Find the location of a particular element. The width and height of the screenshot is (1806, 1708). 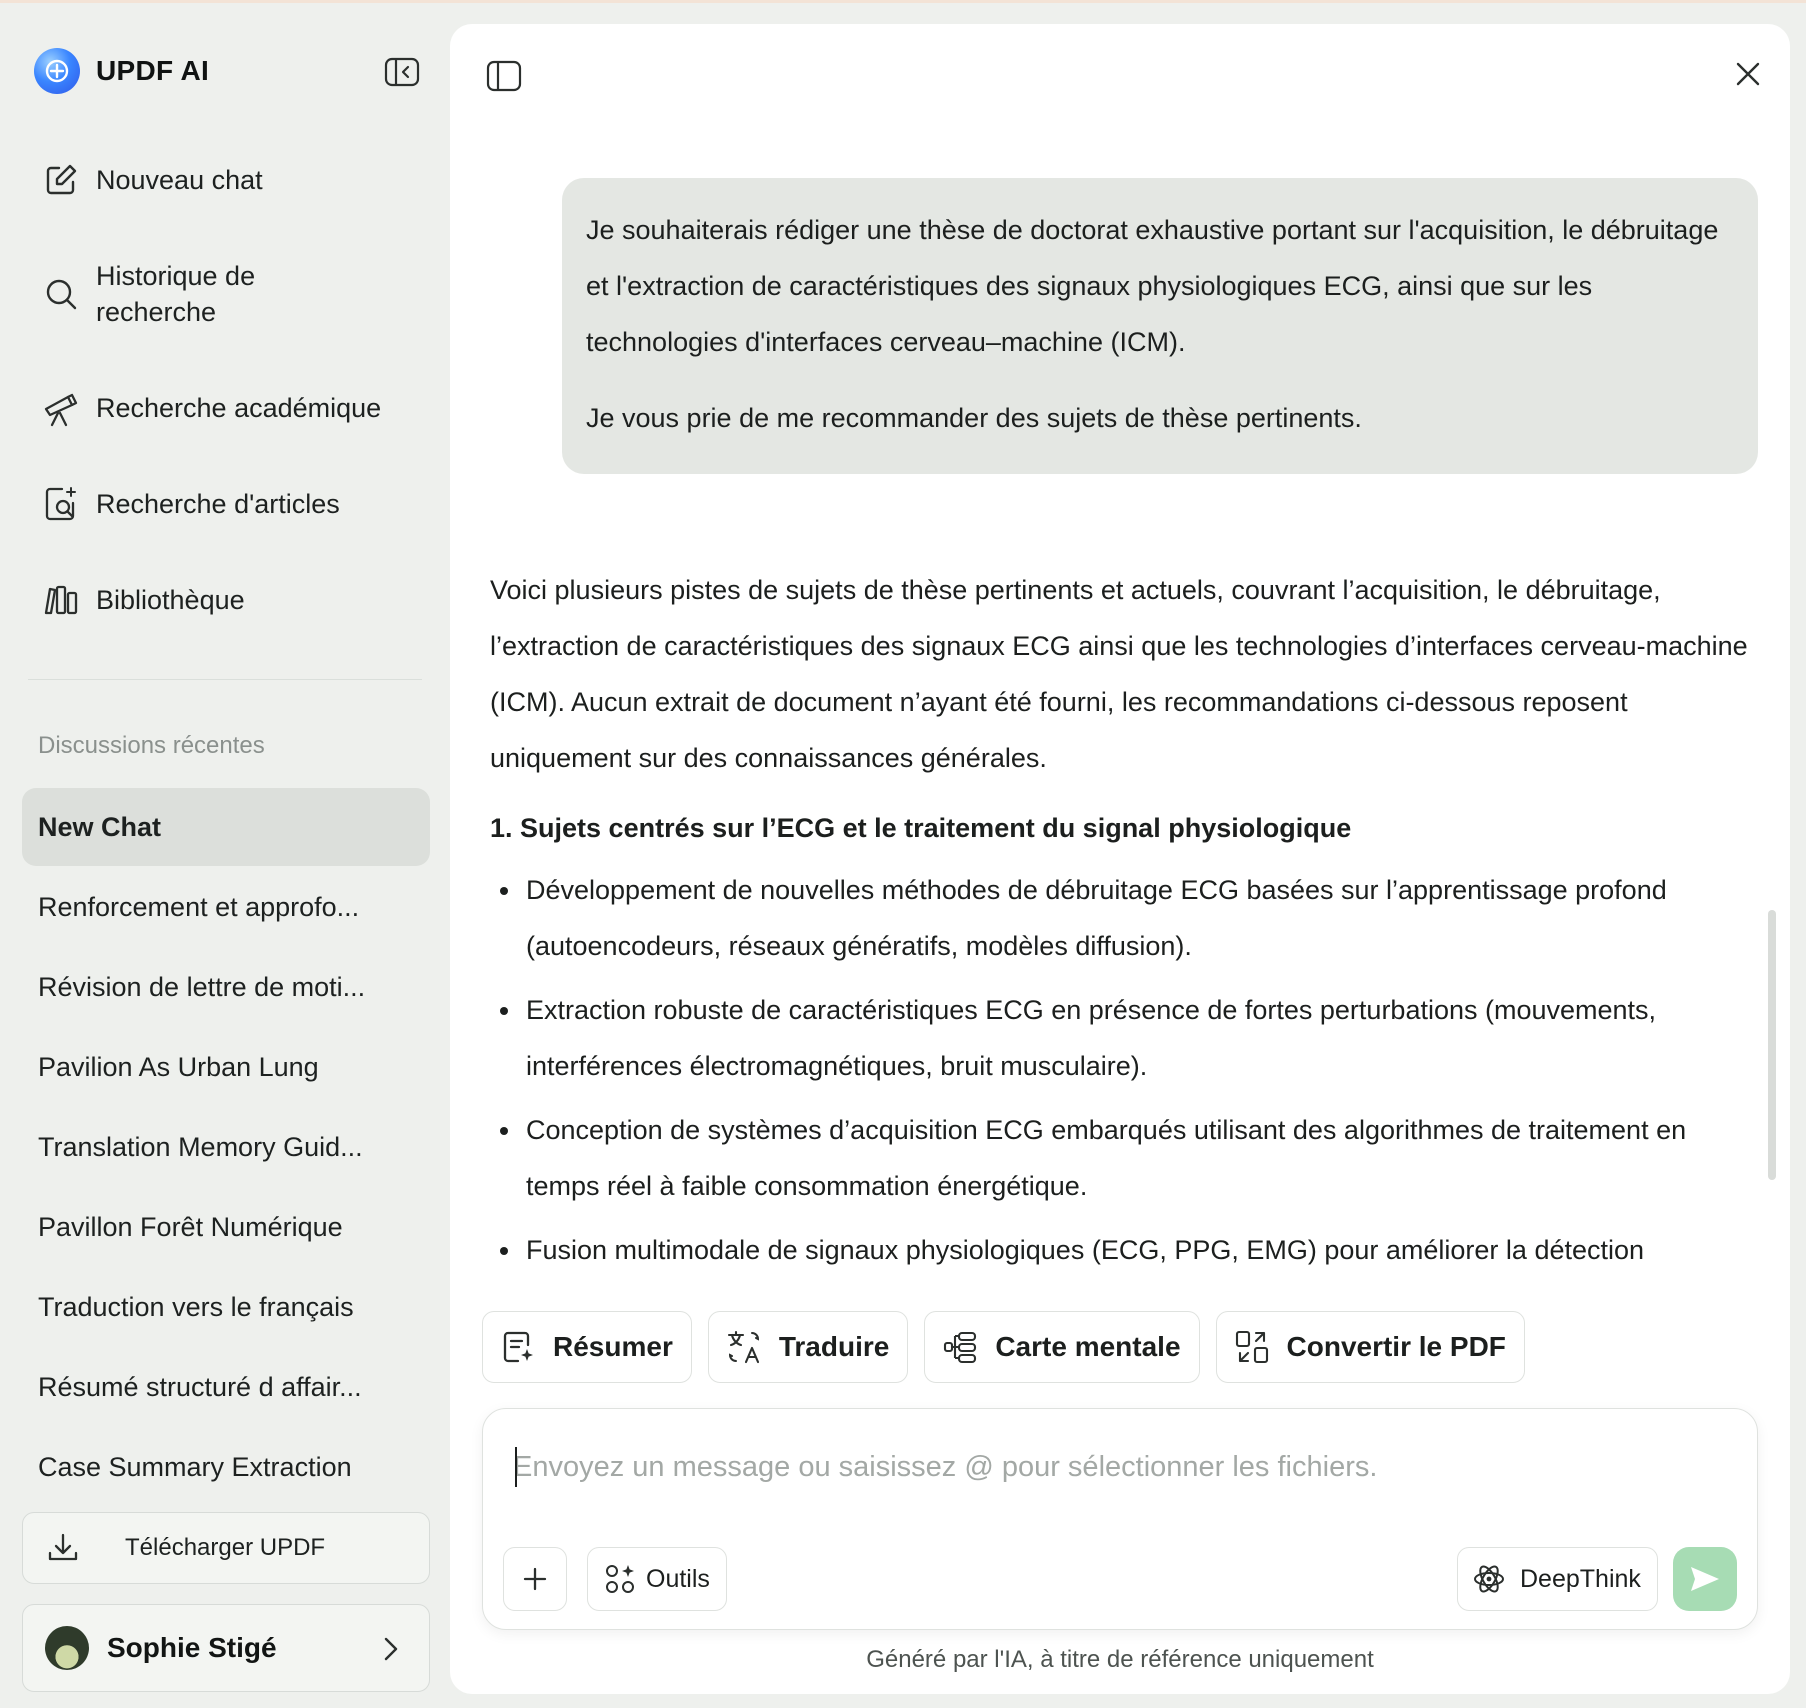

close-button is located at coordinates (1748, 74).